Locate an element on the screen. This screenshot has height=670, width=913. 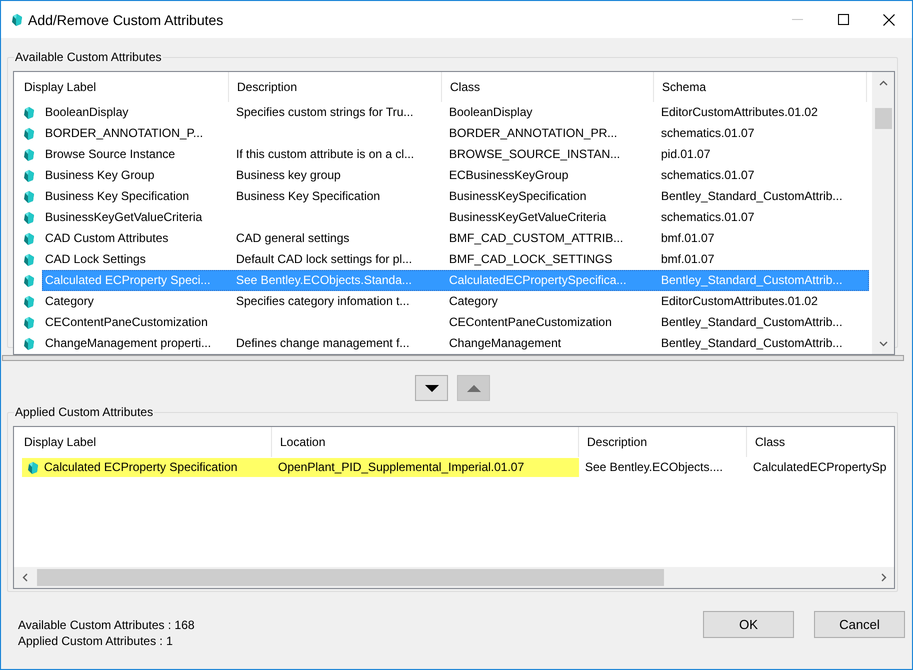
maximize-icon is located at coordinates (843, 19).